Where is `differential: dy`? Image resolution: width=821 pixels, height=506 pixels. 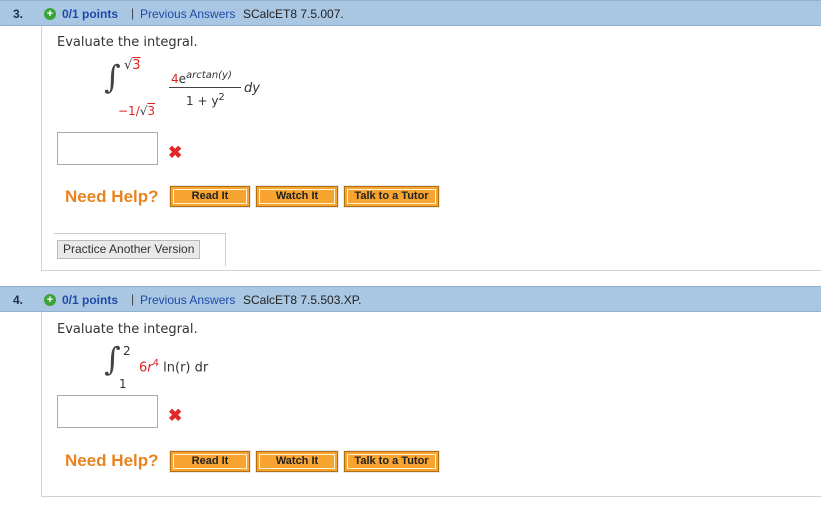 differential: dy is located at coordinates (252, 88).